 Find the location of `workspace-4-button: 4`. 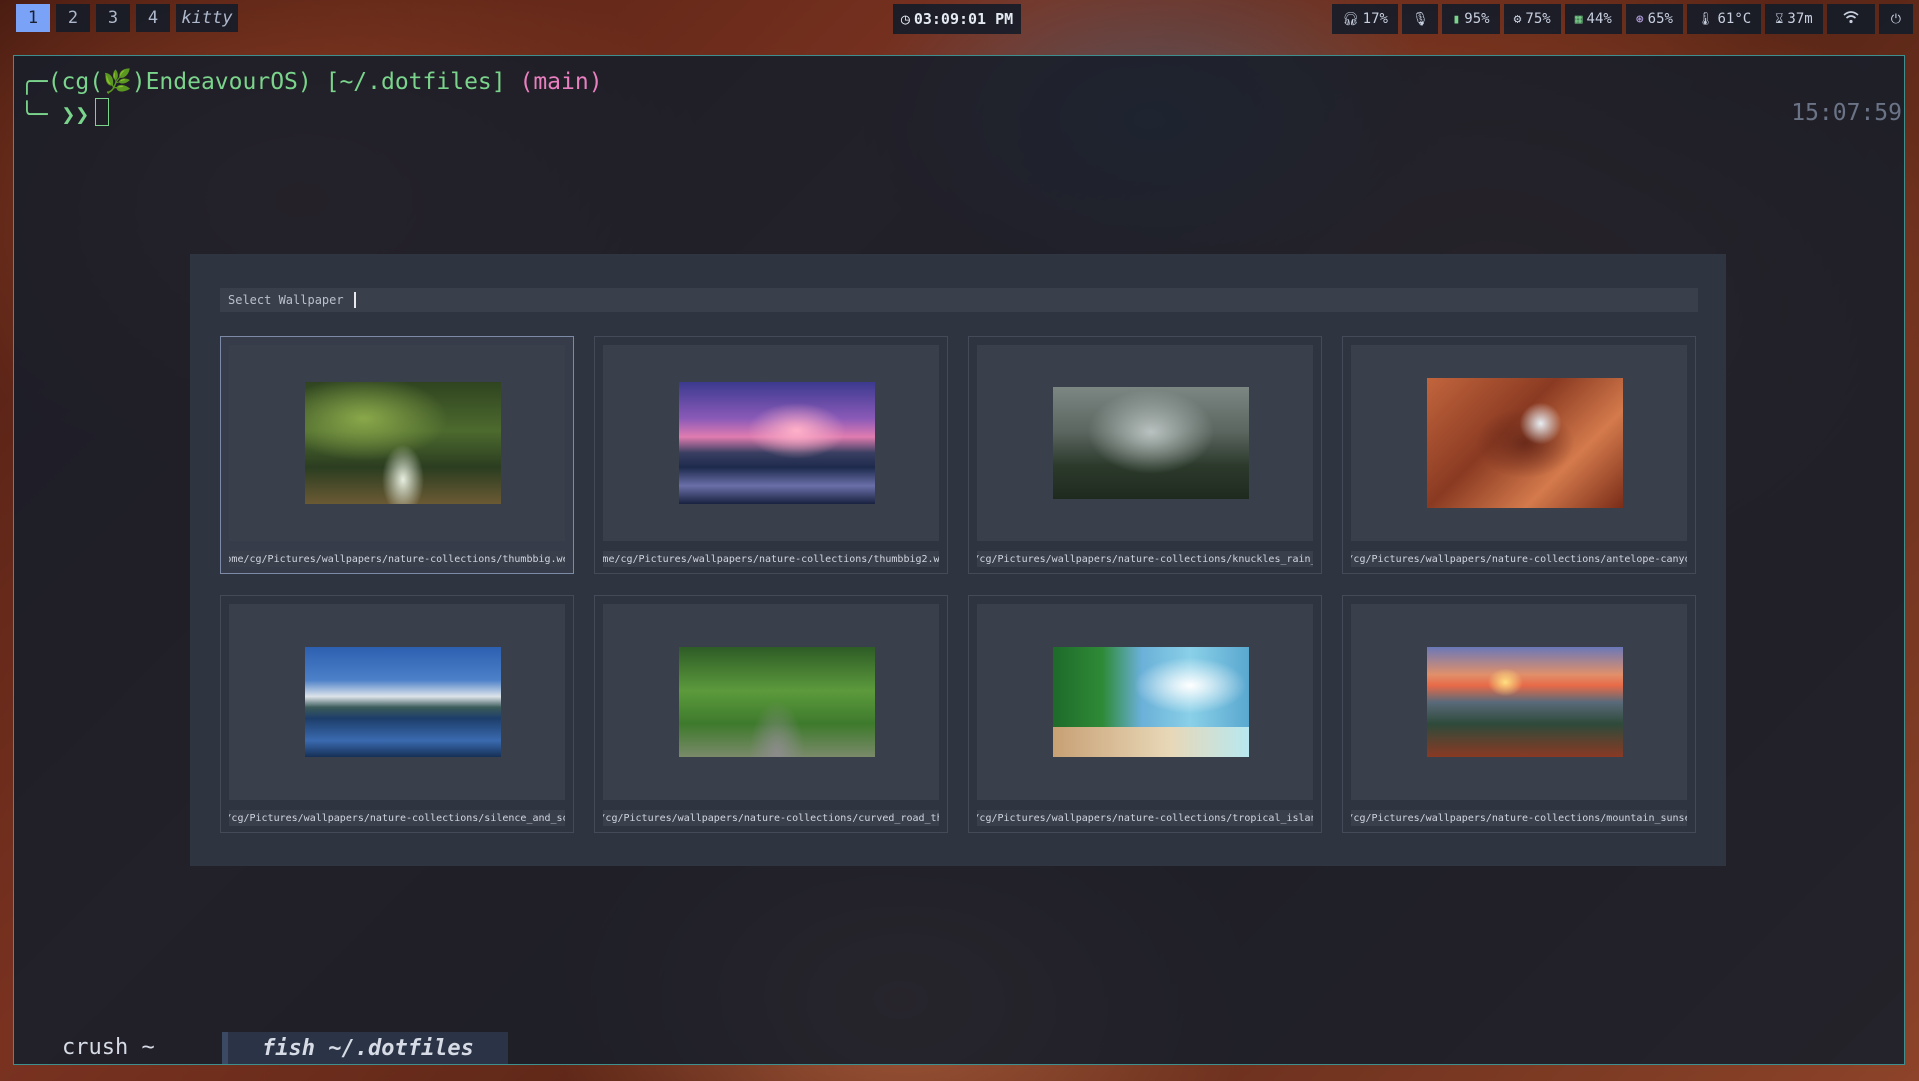

workspace-4-button: 4 is located at coordinates (153, 18).